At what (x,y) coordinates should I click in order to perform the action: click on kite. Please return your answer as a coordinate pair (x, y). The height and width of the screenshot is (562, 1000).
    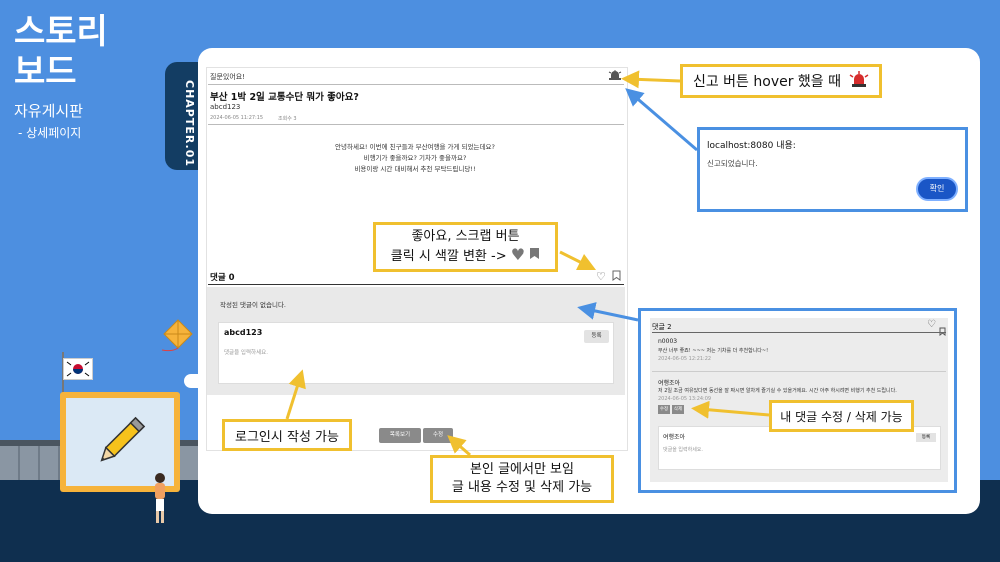
    Looking at the image, I should click on (178, 340).